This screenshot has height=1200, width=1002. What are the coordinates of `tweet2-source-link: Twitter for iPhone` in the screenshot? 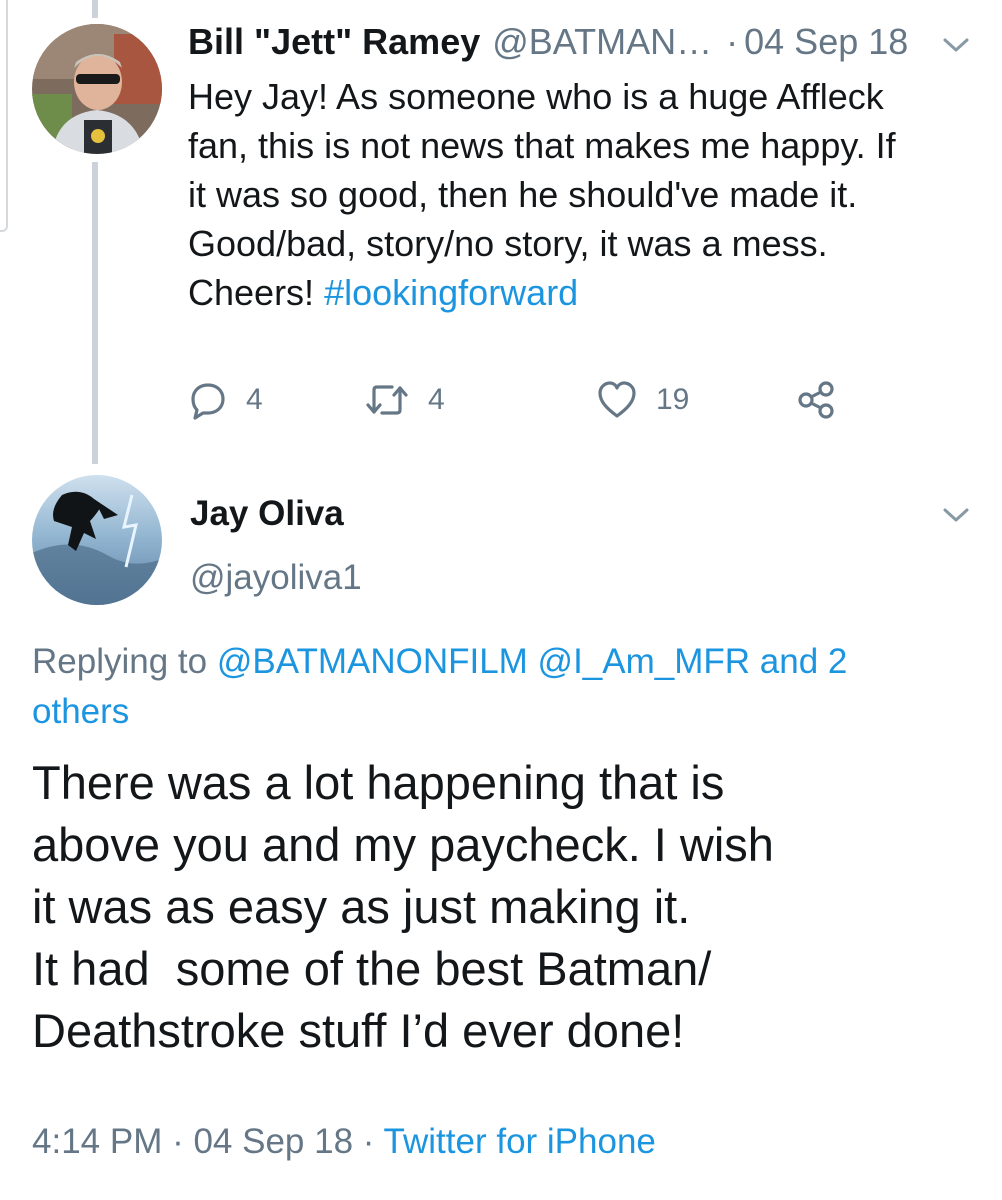 It's located at (520, 1141).